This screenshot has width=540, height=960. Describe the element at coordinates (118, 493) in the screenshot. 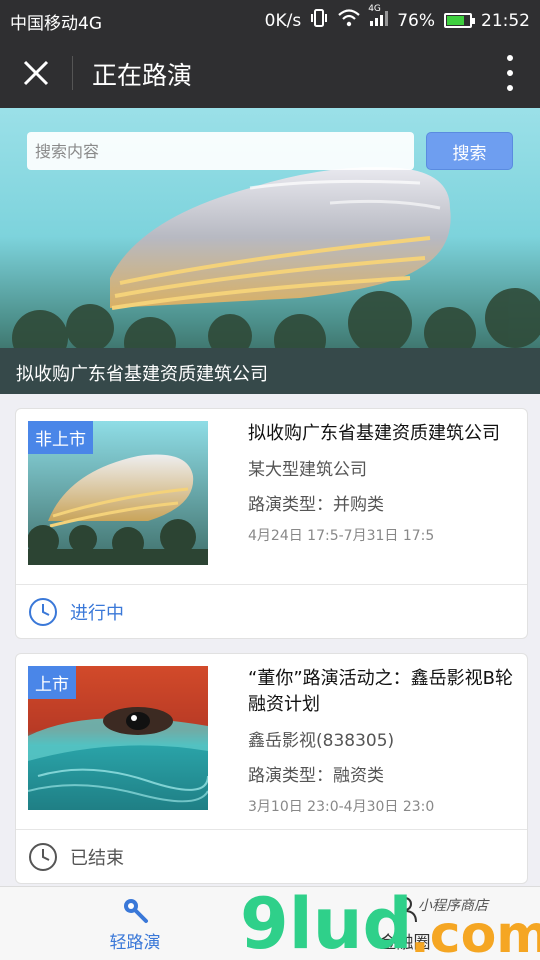

I see `project-thumbnail: 非上市` at that location.